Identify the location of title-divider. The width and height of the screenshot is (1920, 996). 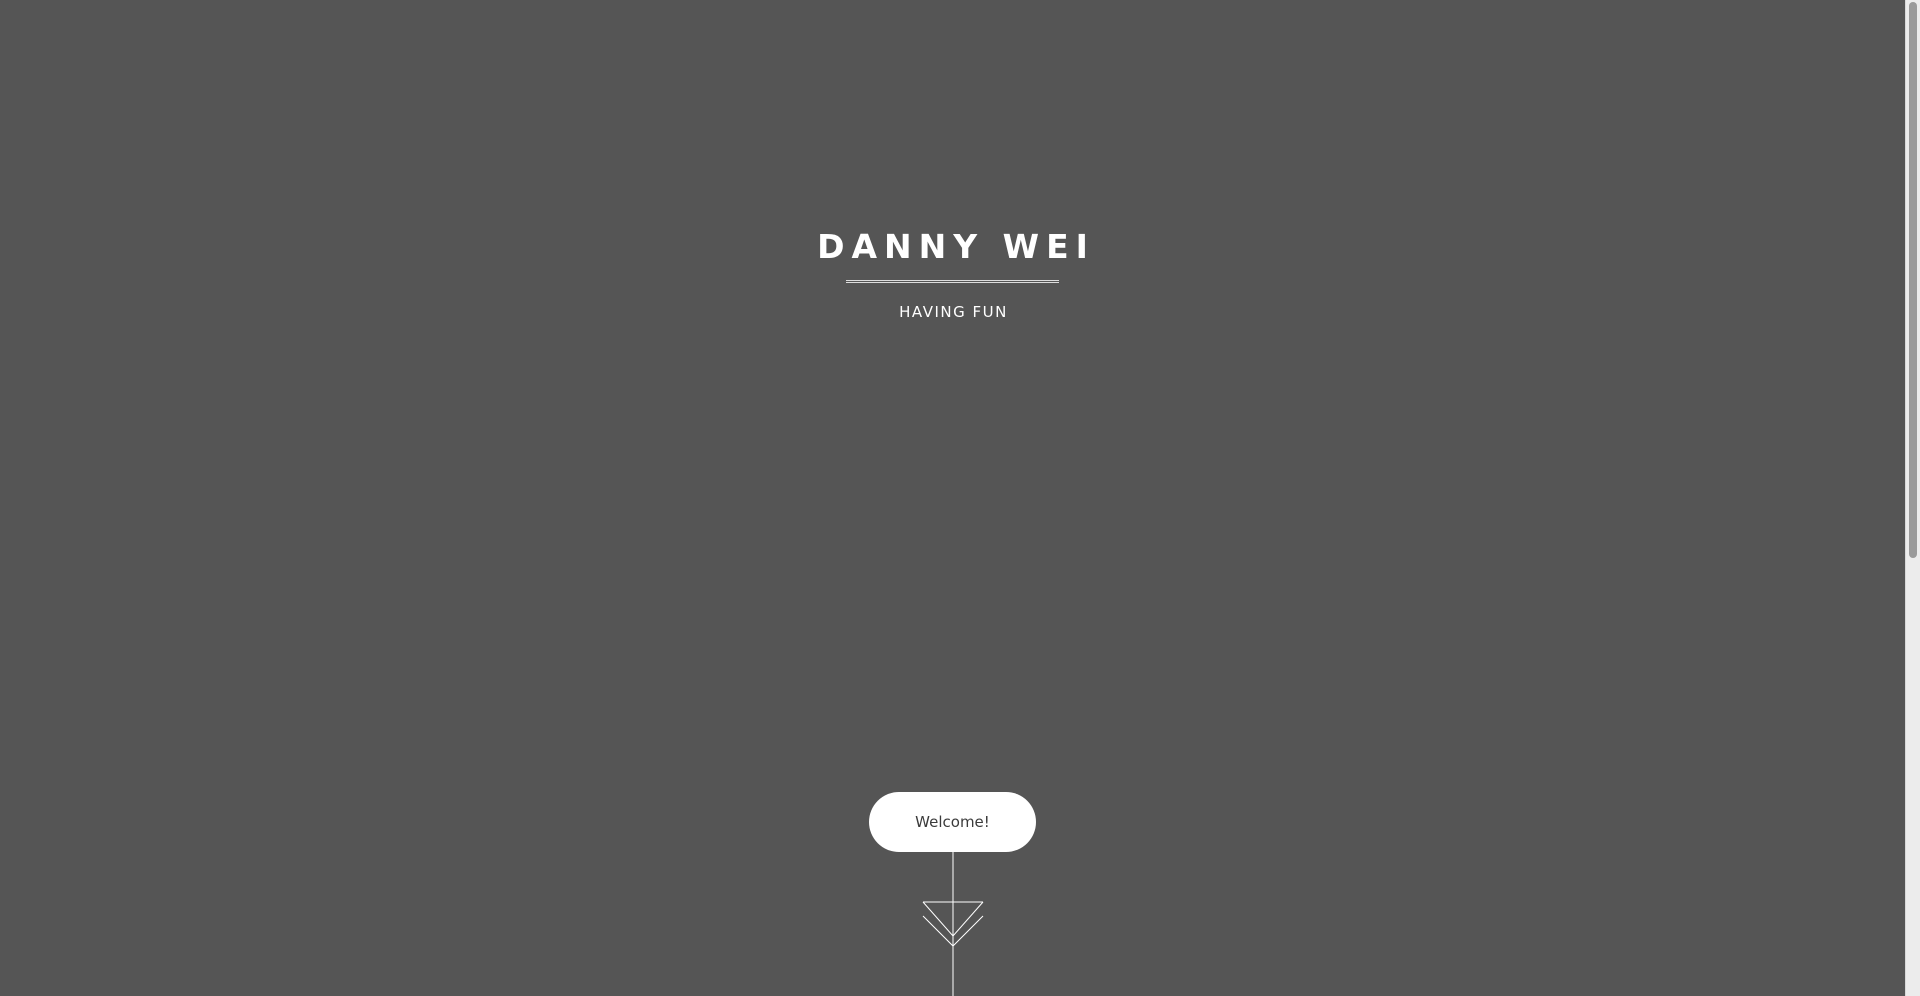
(952, 281).